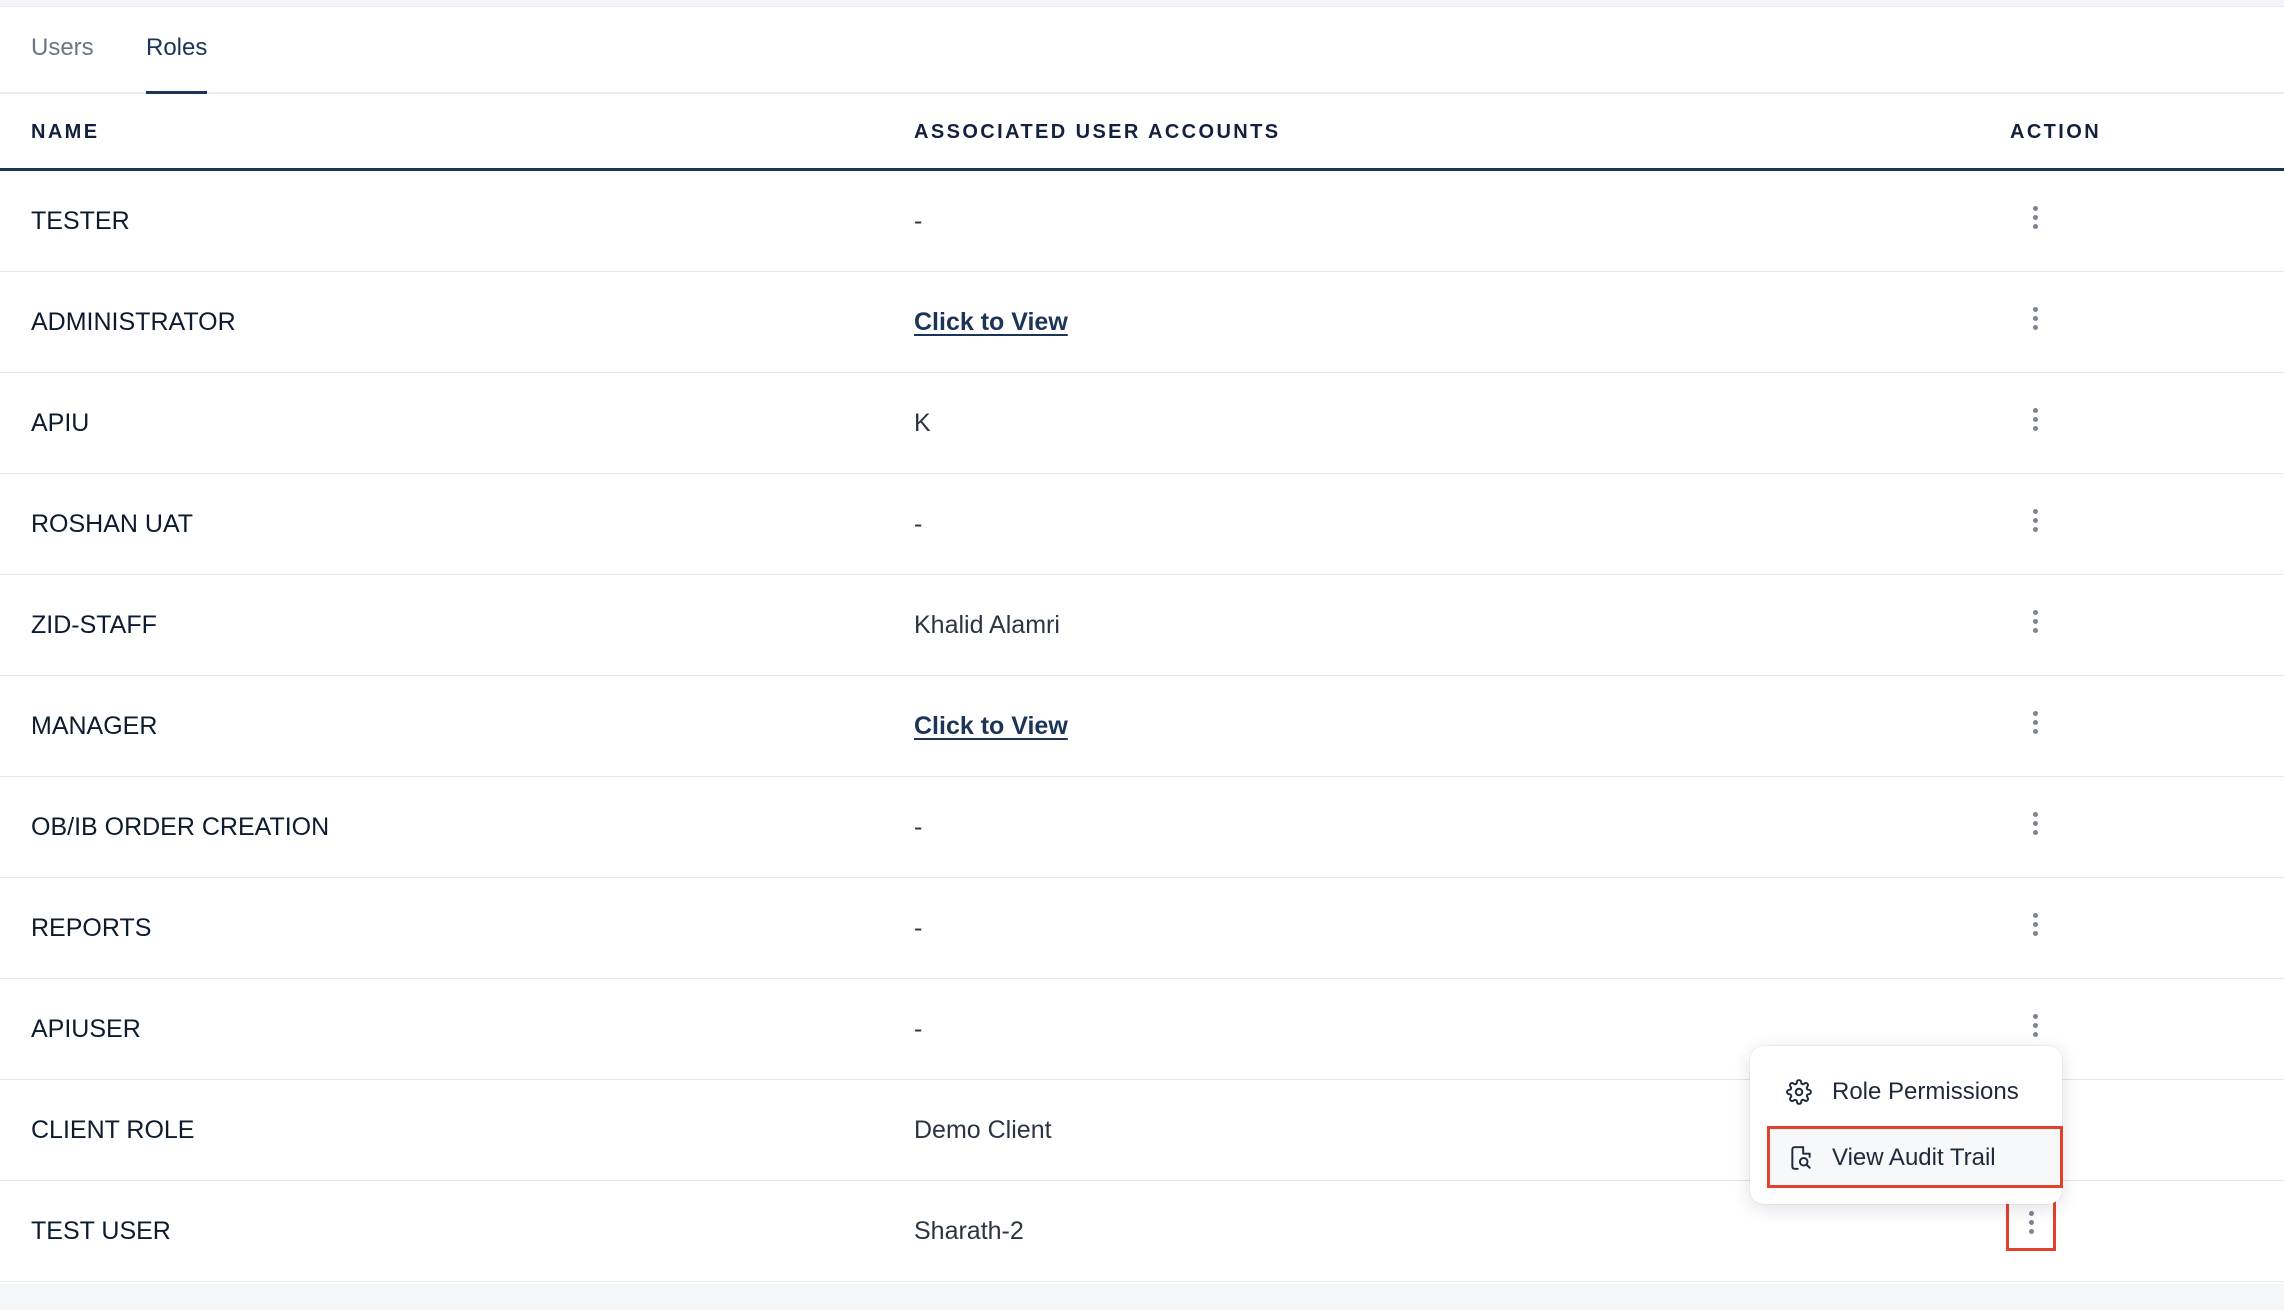 This screenshot has width=2284, height=1310. What do you see at coordinates (112, 524) in the screenshot?
I see `role-name: ROSHAN UAT` at bounding box center [112, 524].